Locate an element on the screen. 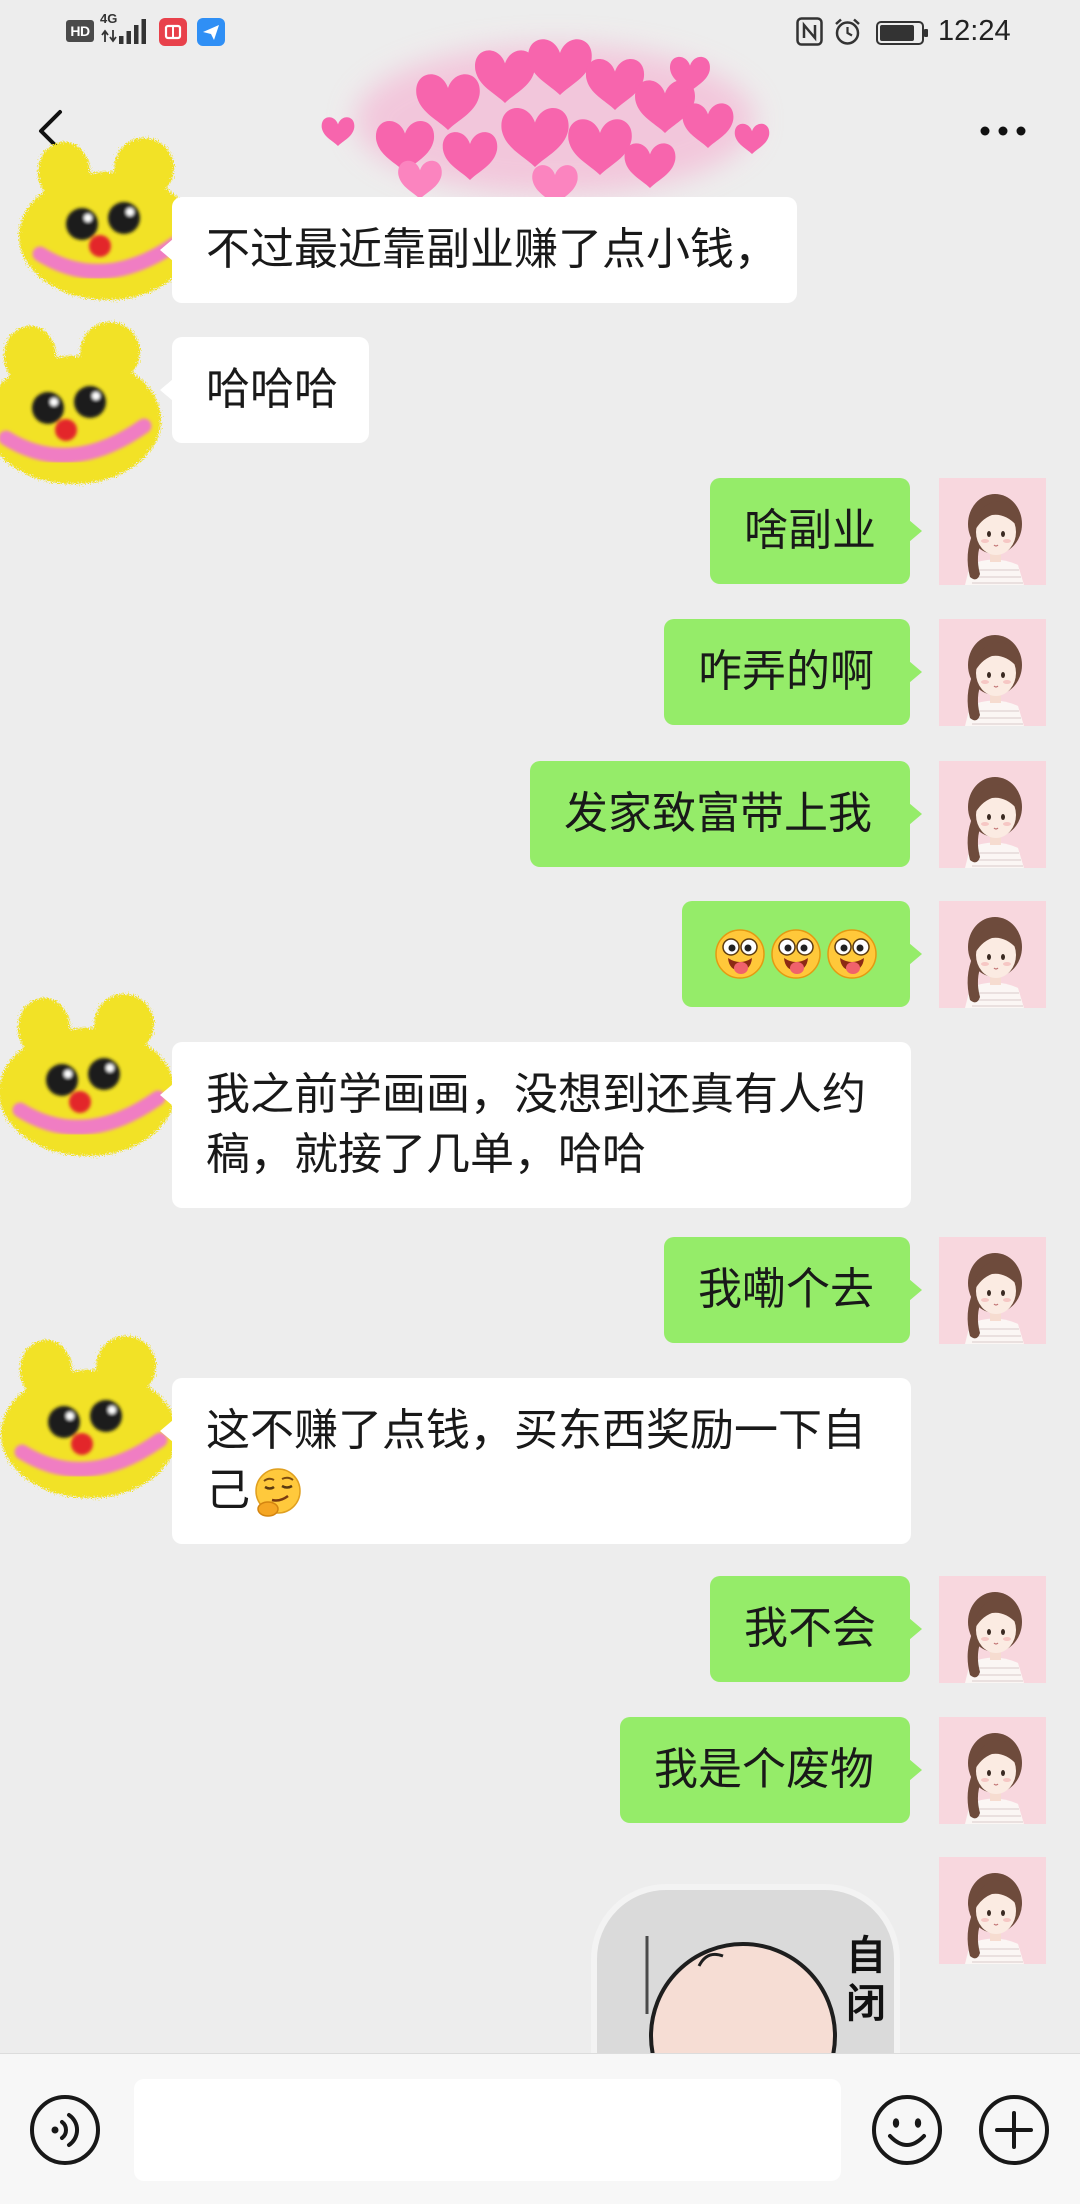  received-message-bubble: 哈哈哈 is located at coordinates (264, 390).